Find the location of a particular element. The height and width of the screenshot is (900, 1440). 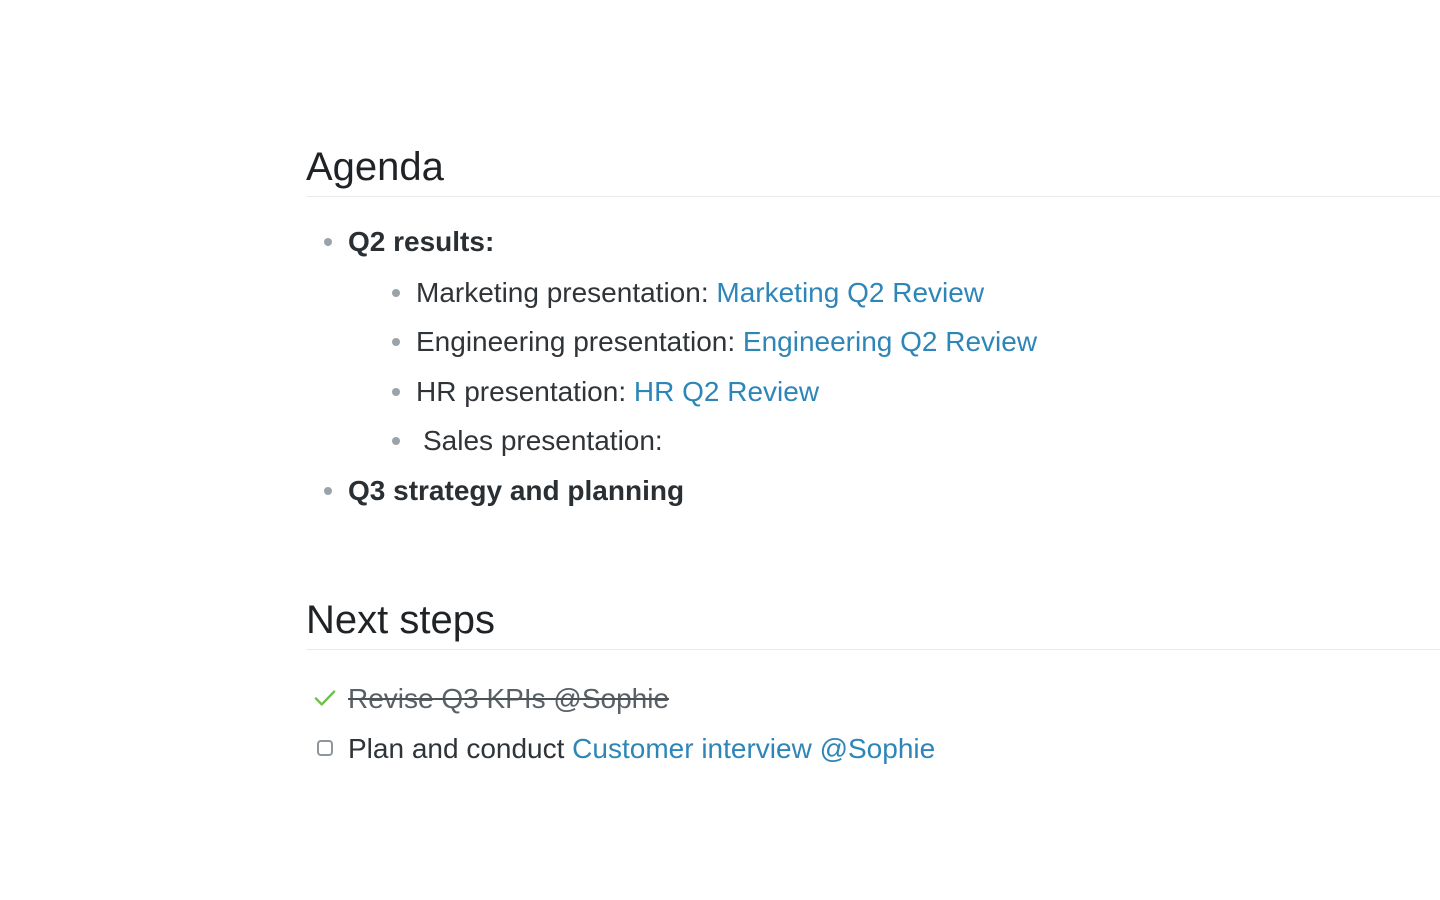

task-text: Plan and conduct is located at coordinates (460, 748).